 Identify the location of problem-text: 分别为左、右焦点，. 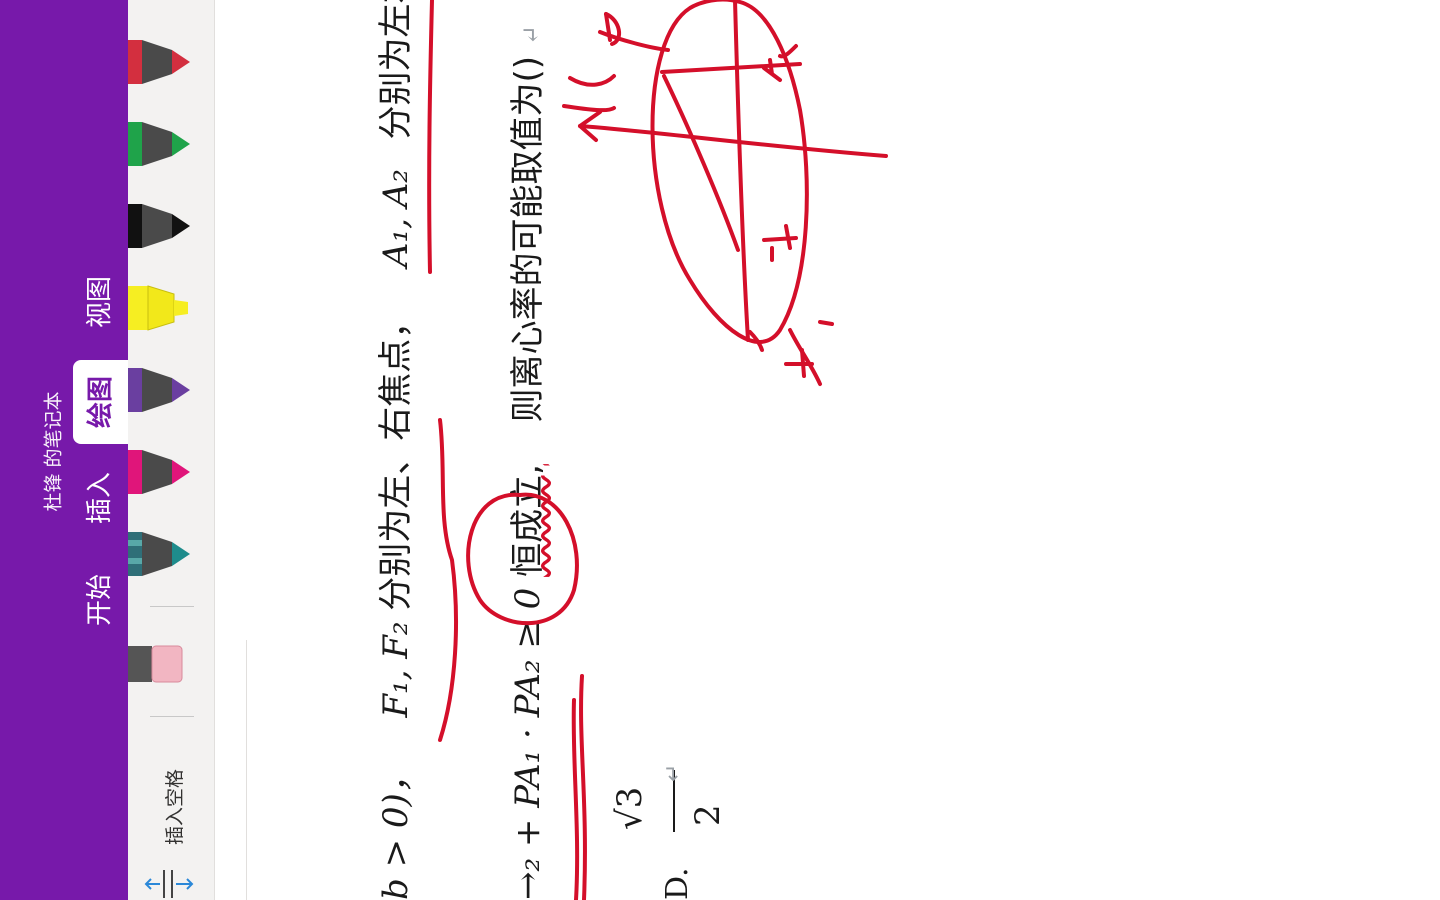
(396, 457).